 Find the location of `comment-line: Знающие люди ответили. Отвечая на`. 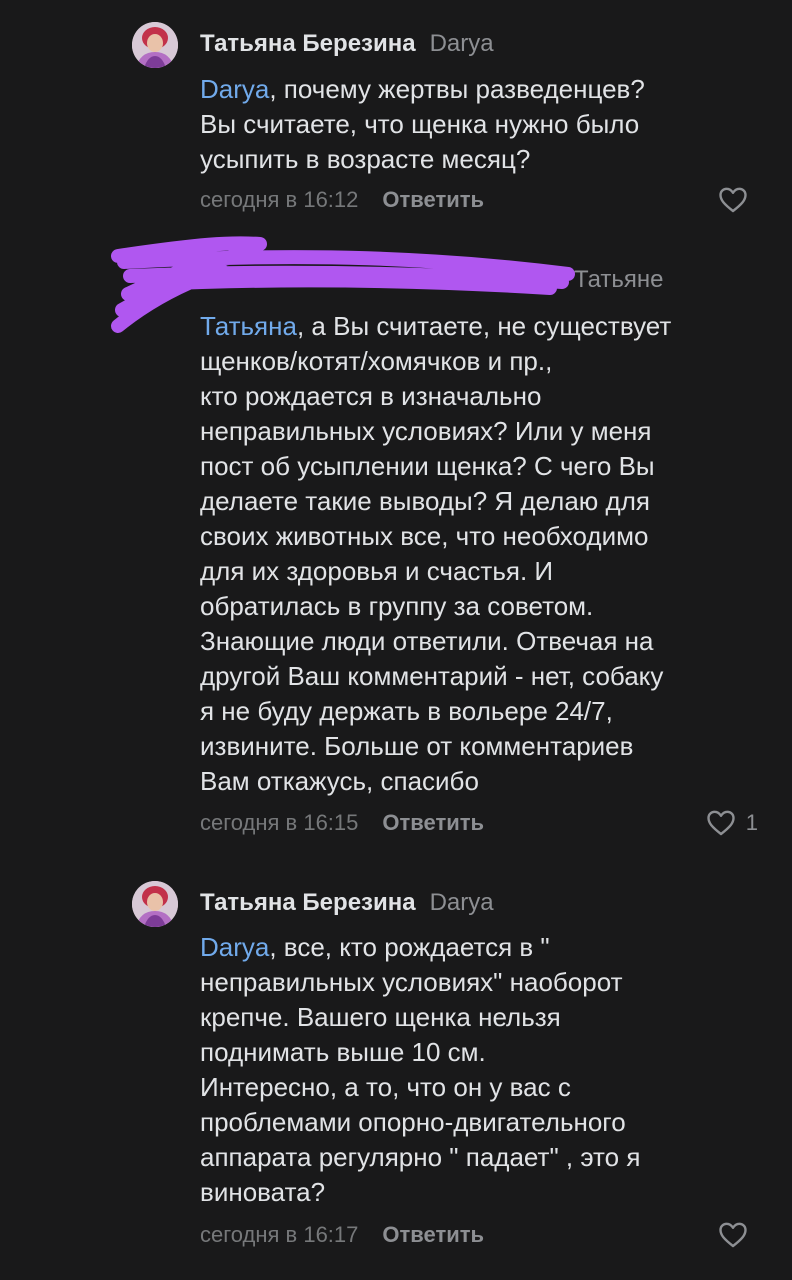

comment-line: Знающие люди ответили. Отвечая на is located at coordinates (427, 641).